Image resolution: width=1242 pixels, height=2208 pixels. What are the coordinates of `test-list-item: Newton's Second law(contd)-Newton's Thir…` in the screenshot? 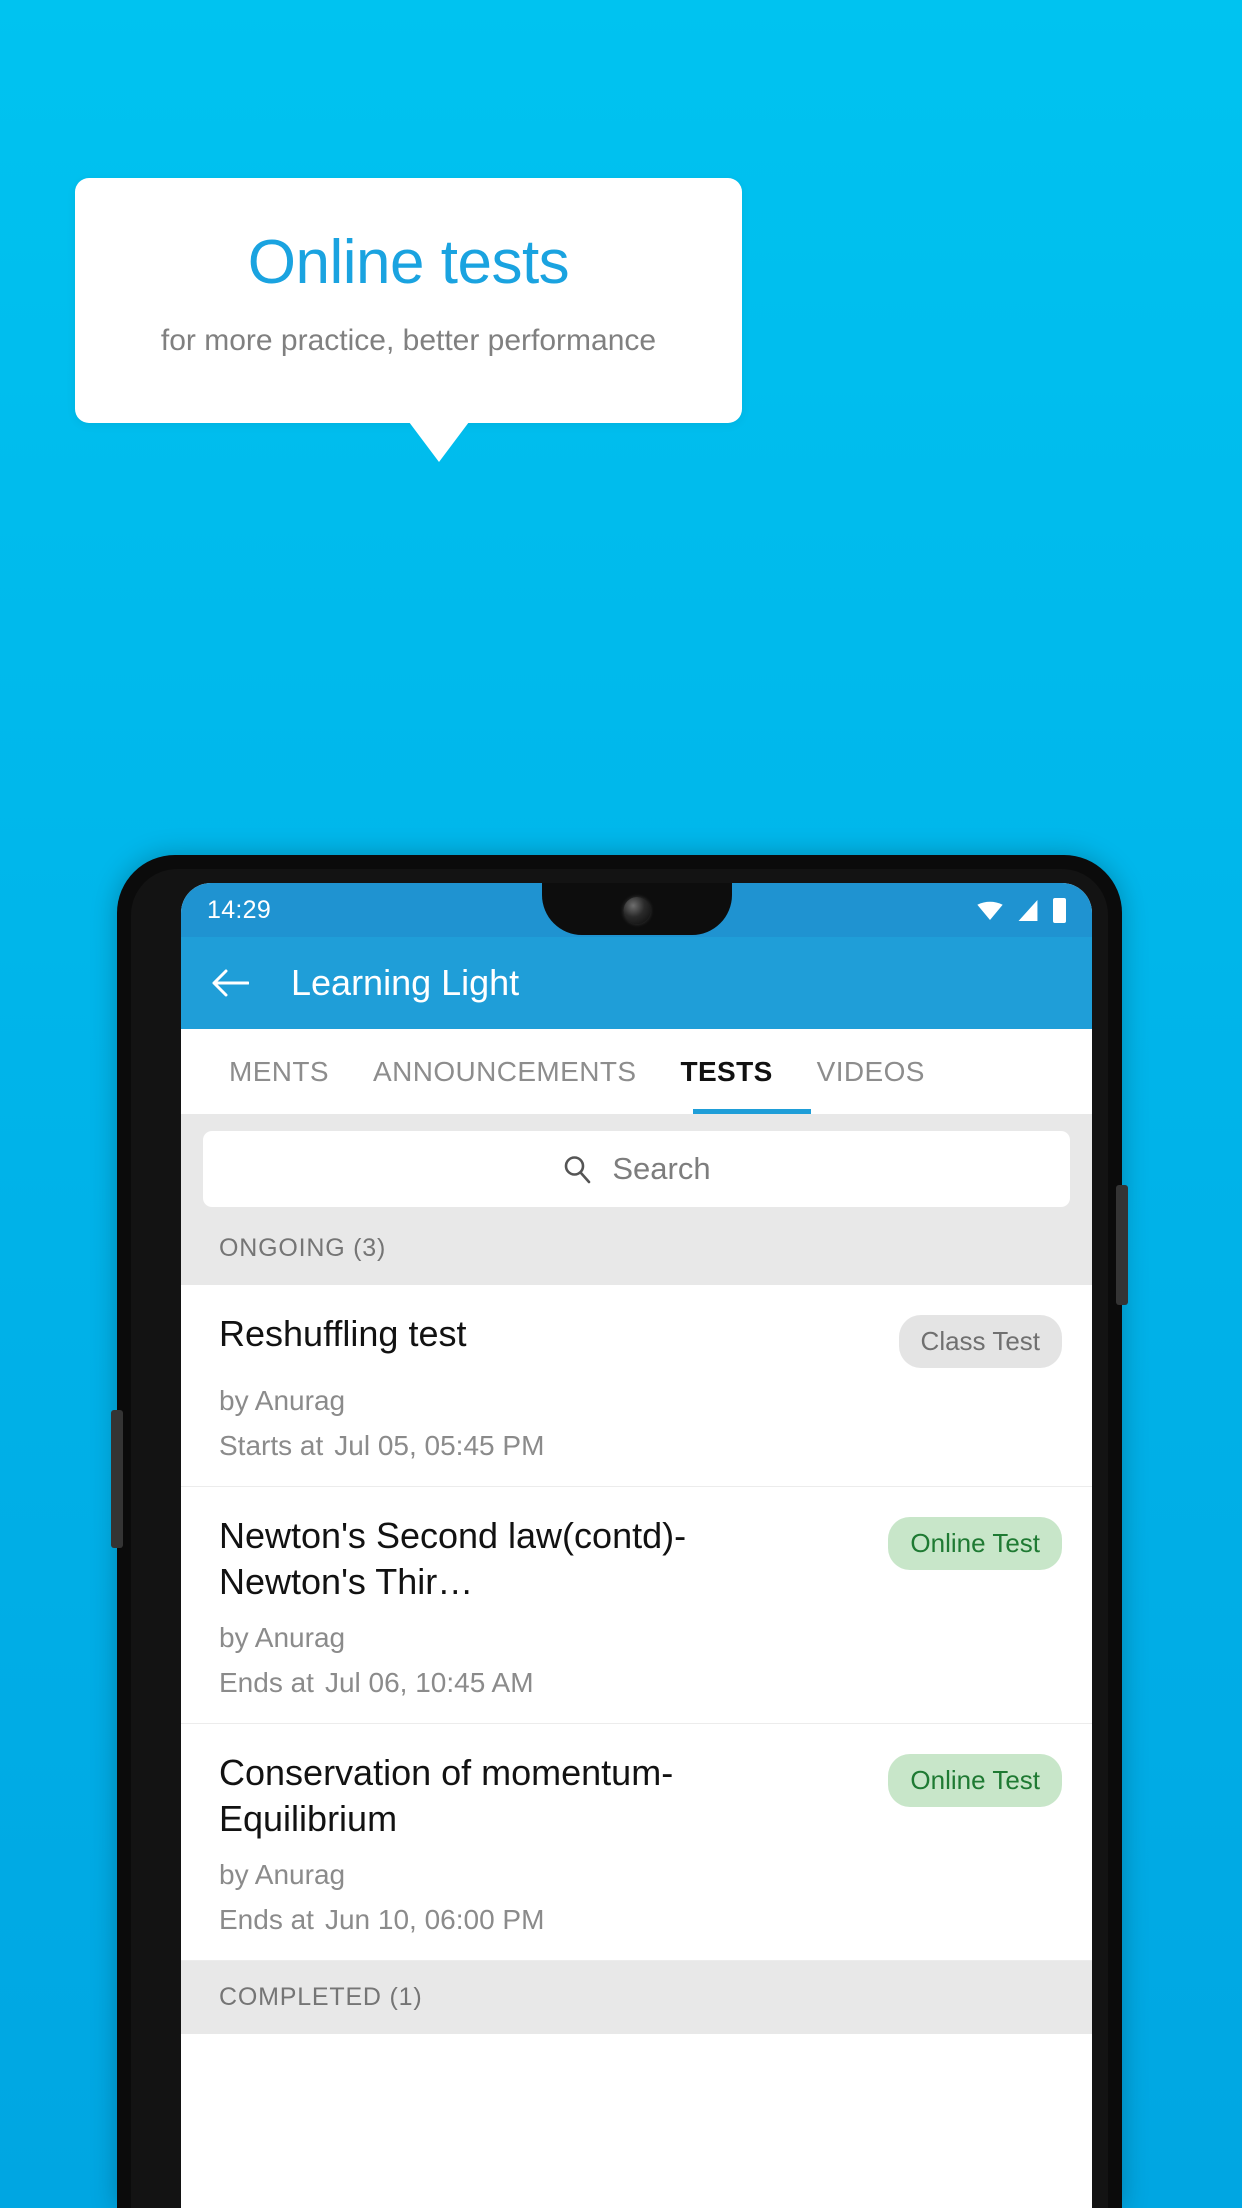 It's located at (636, 1606).